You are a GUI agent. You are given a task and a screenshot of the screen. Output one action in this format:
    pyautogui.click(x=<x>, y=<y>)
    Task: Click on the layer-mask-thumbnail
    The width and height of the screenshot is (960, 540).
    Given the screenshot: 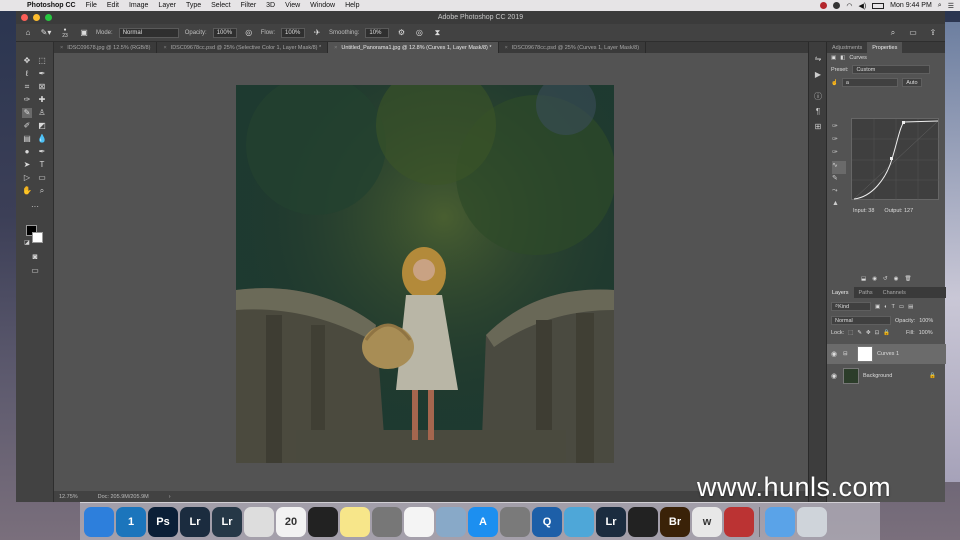 What is the action you would take?
    pyautogui.click(x=865, y=354)
    